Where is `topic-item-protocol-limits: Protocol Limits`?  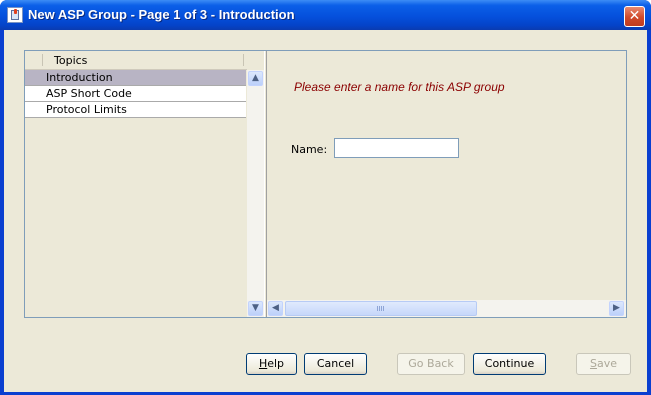
topic-item-protocol-limits: Protocol Limits is located at coordinates (135, 110).